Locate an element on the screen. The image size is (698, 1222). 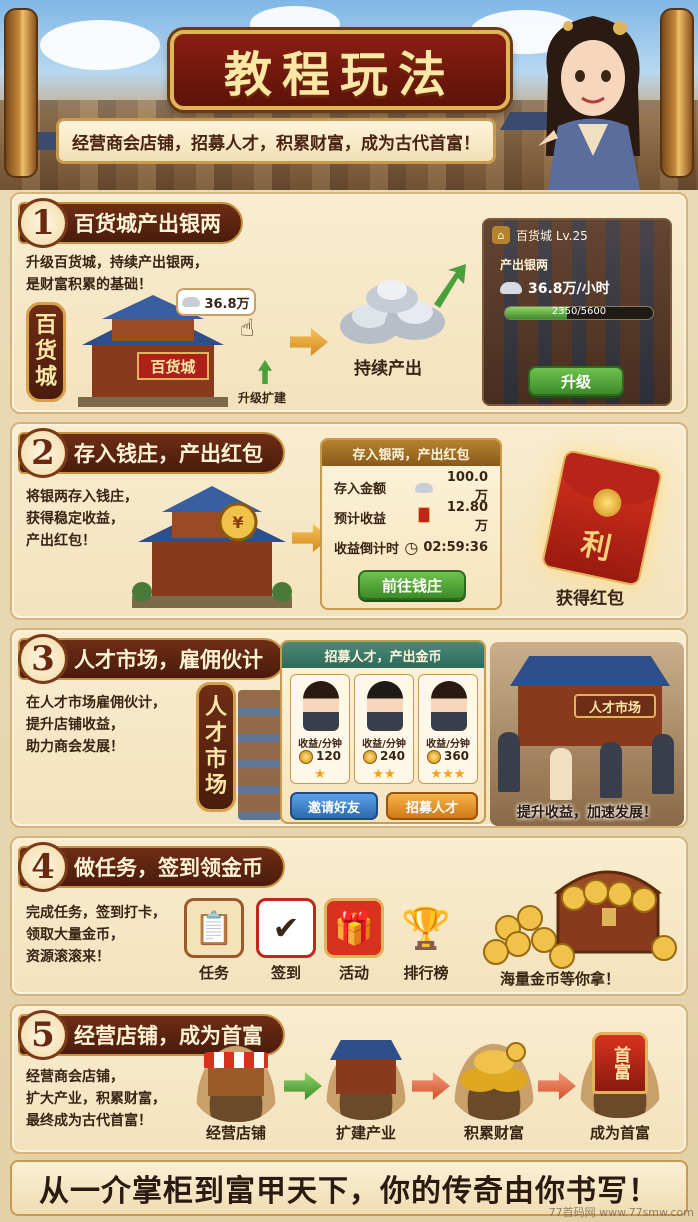
desc-line: 最终成为古代首富！ is located at coordinates (89, 1121).